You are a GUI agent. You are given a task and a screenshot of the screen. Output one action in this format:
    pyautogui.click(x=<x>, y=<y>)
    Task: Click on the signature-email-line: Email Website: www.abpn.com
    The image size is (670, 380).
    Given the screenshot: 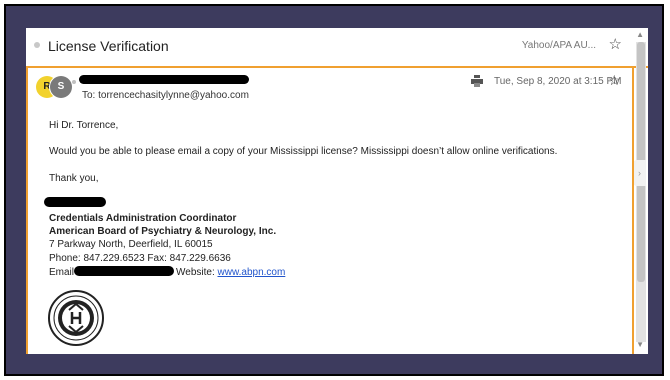 What is the action you would take?
    pyautogui.click(x=167, y=272)
    